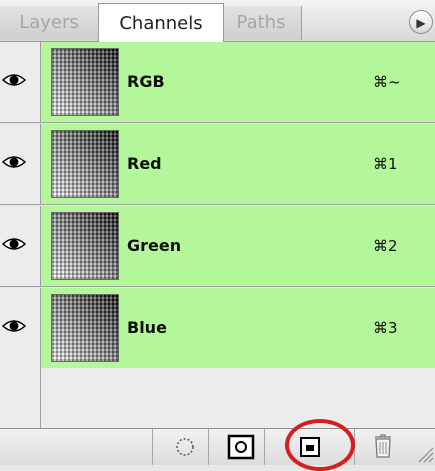  What do you see at coordinates (241, 447) in the screenshot?
I see `mask-icon` at bounding box center [241, 447].